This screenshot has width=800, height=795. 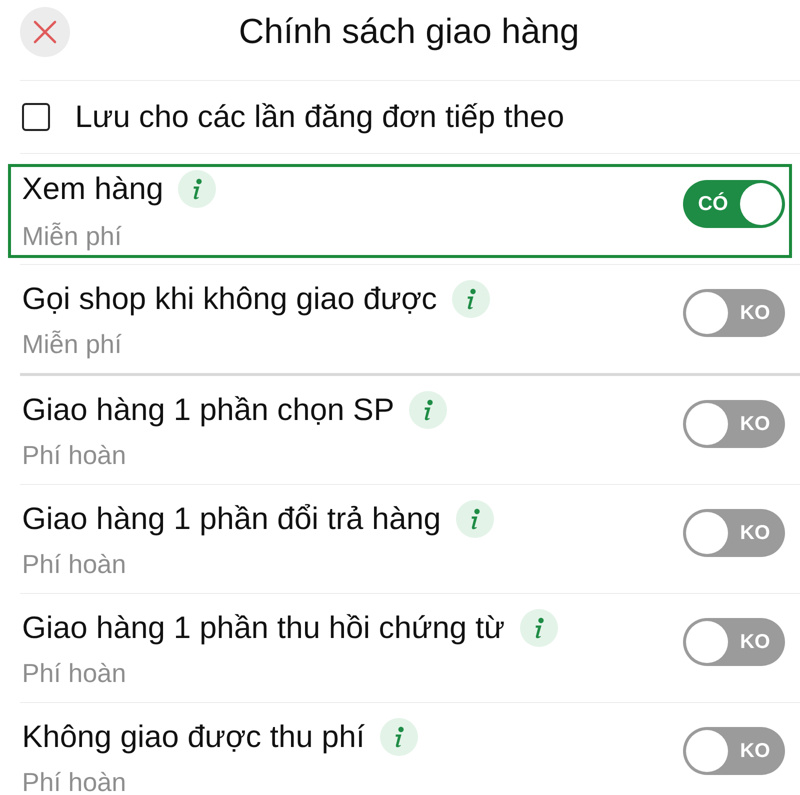 I want to click on option-title: Không giao được thu phí, so click(x=193, y=737).